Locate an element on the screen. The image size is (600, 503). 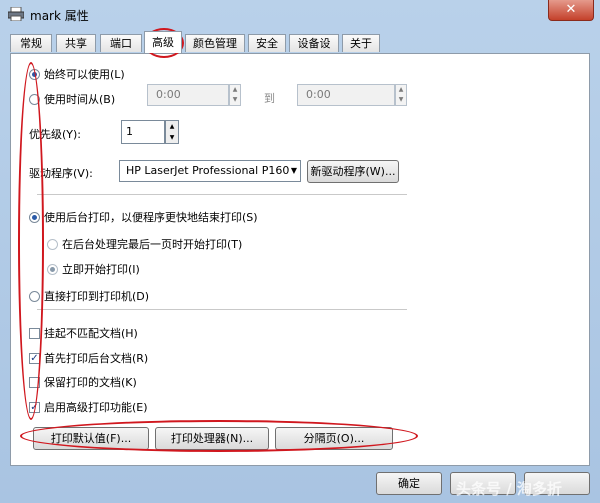
start-immediately-option: 立即开始打印(I) is located at coordinates (93, 269).